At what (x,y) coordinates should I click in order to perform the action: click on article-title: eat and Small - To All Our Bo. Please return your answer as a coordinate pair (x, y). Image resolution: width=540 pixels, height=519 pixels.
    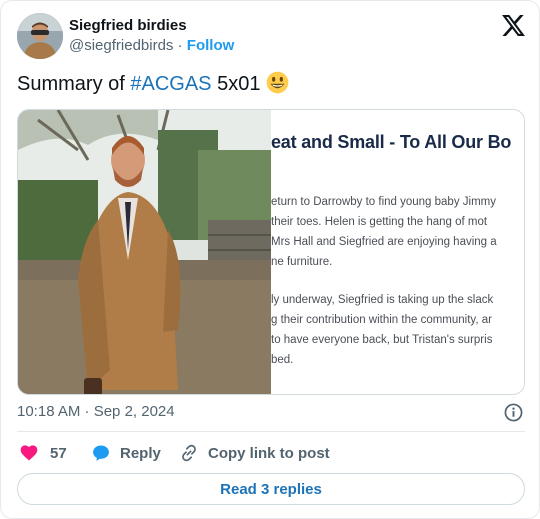
    Looking at the image, I should click on (391, 142).